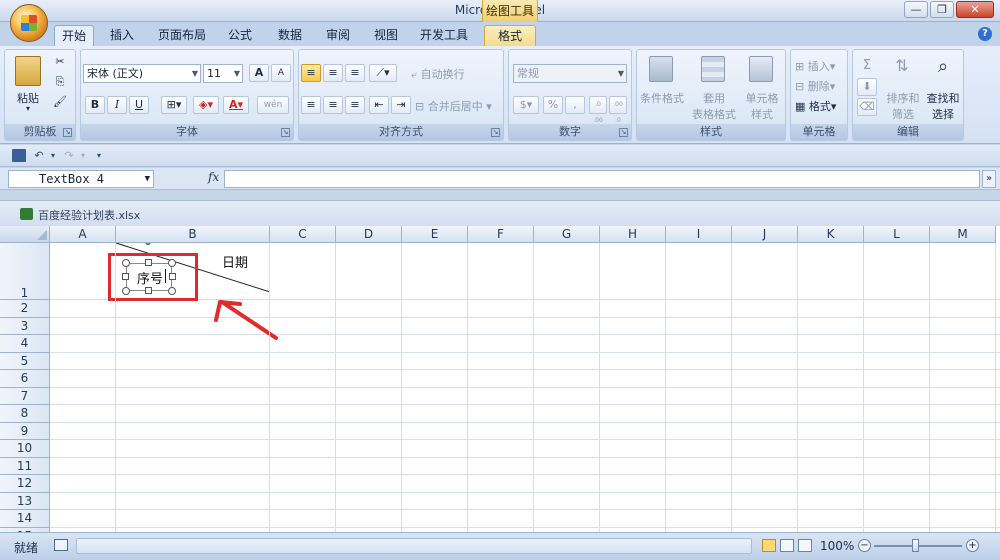 Image resolution: width=1000 pixels, height=560 pixels. What do you see at coordinates (355, 73) in the screenshot?
I see `align-bottom-icon: ≡` at bounding box center [355, 73].